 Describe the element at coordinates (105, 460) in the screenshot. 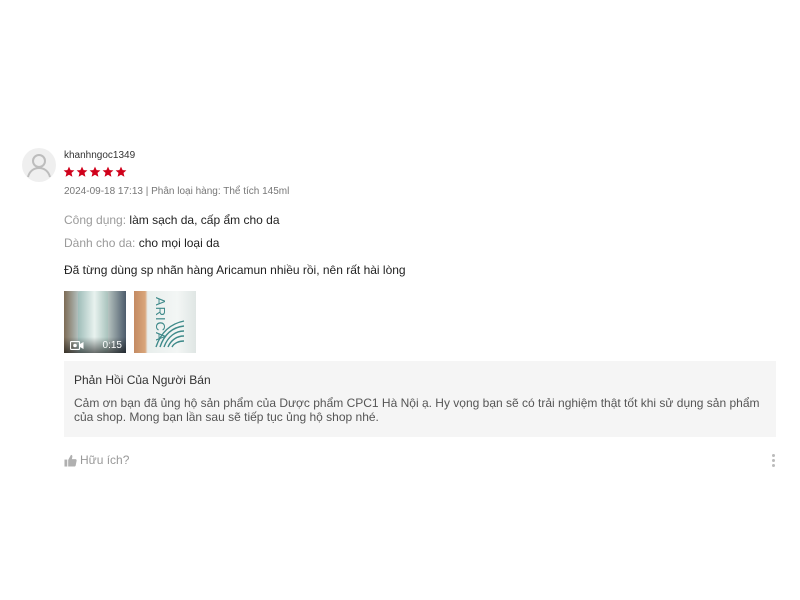

I see `helpful-label: Hữu ích?` at that location.